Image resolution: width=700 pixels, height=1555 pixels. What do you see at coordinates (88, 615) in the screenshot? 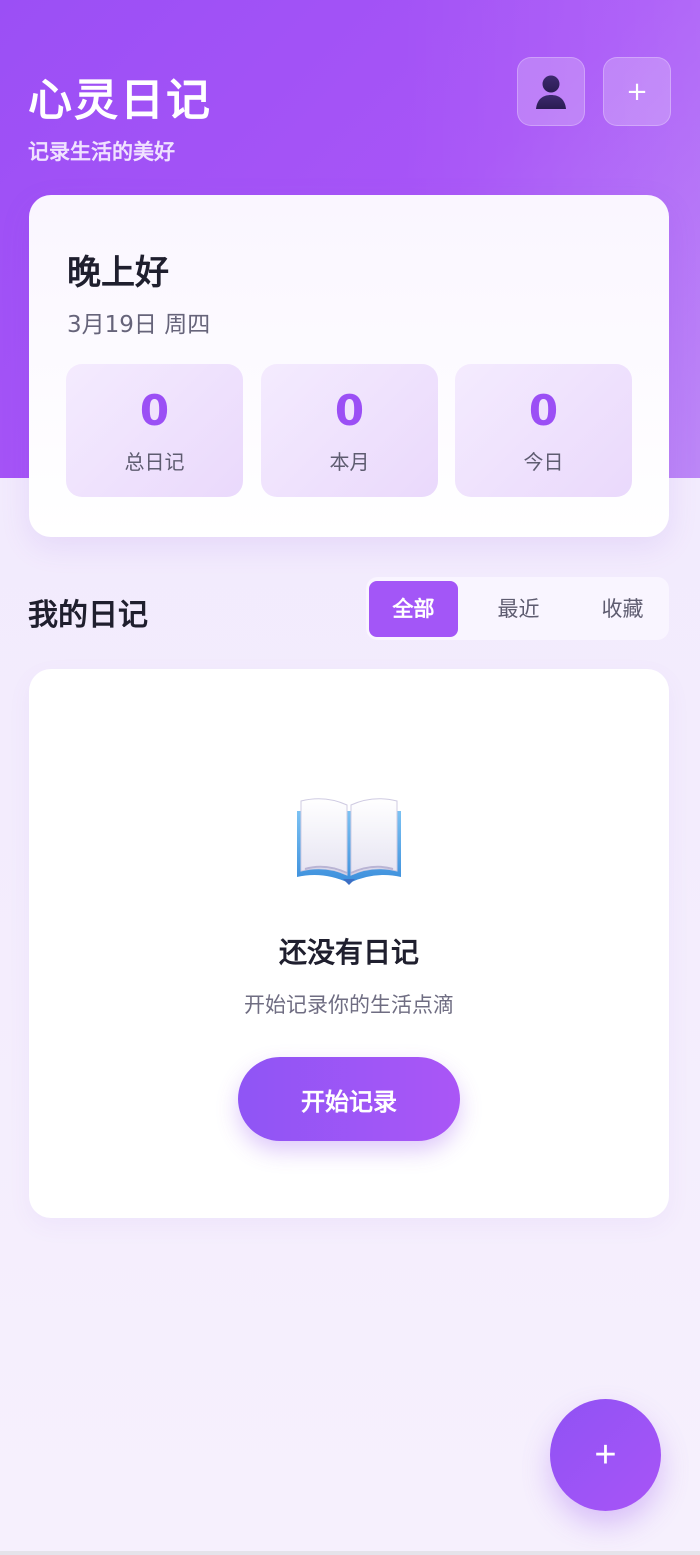
I see `section-title: 我的日记` at bounding box center [88, 615].